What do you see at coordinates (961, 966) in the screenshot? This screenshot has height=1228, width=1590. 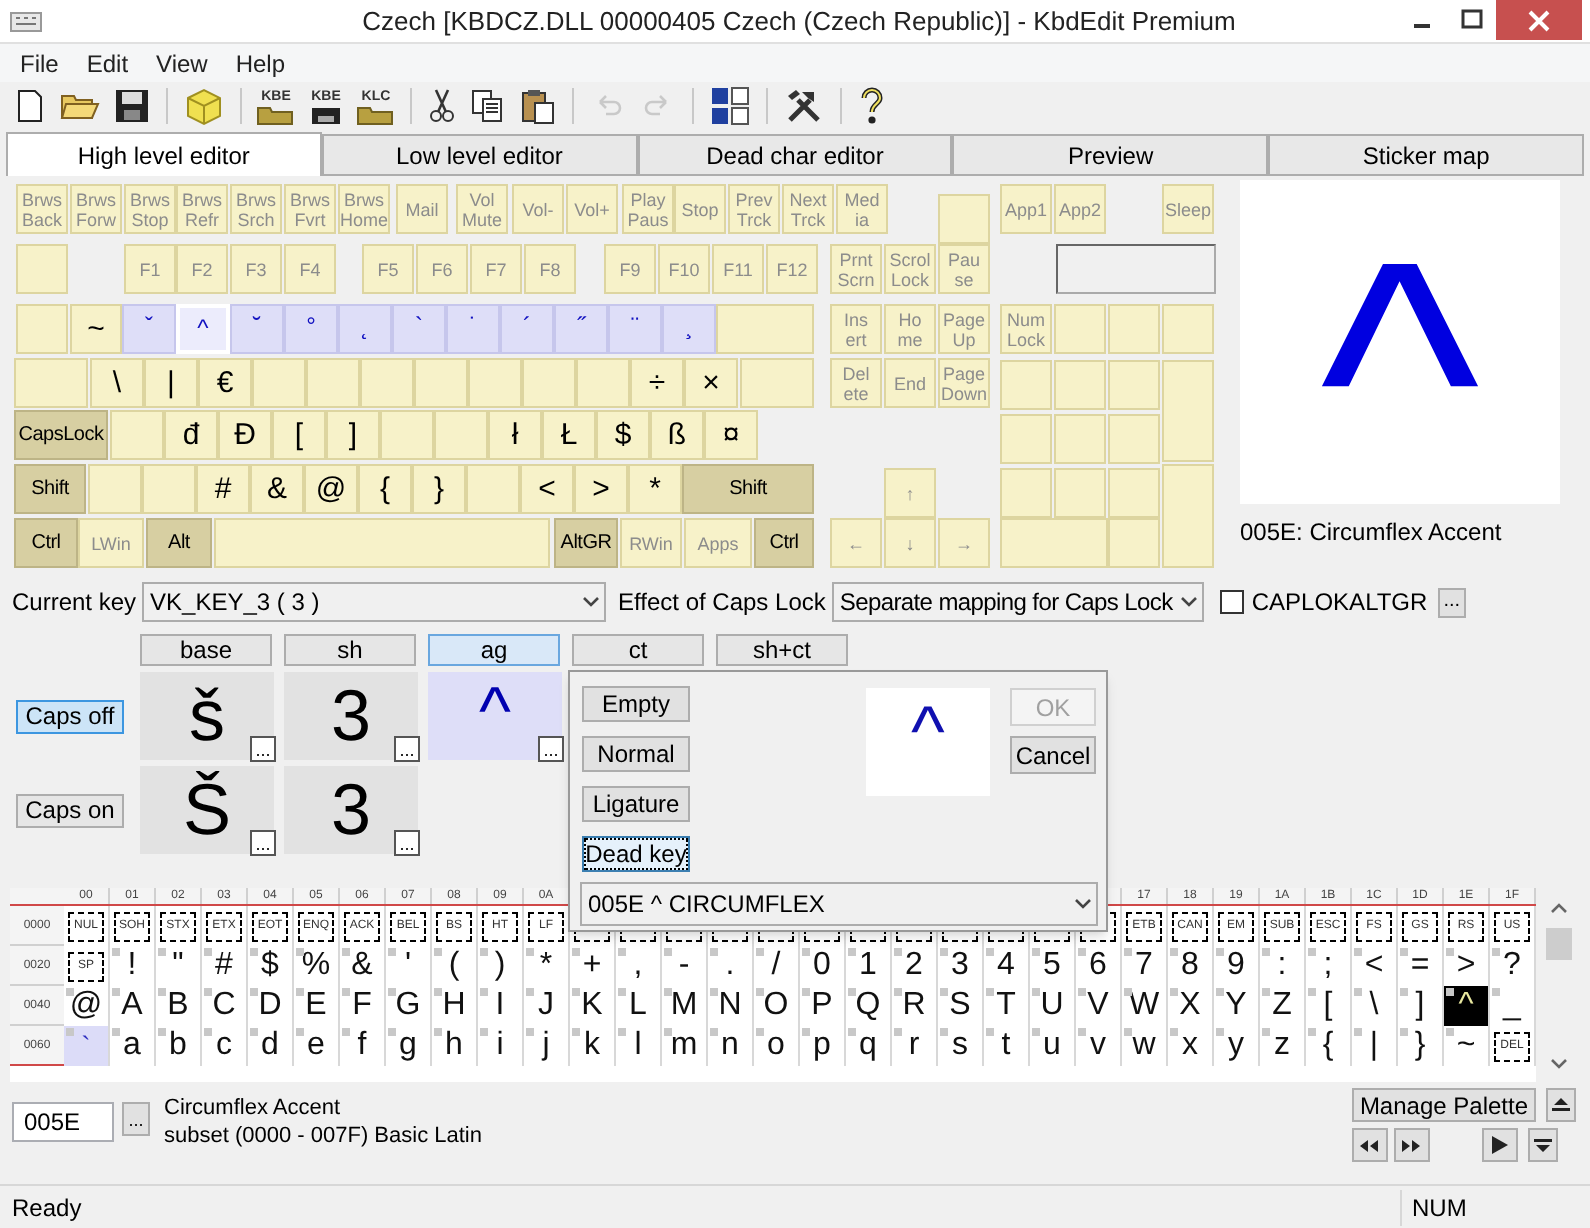 I see `character-cell: 3` at bounding box center [961, 966].